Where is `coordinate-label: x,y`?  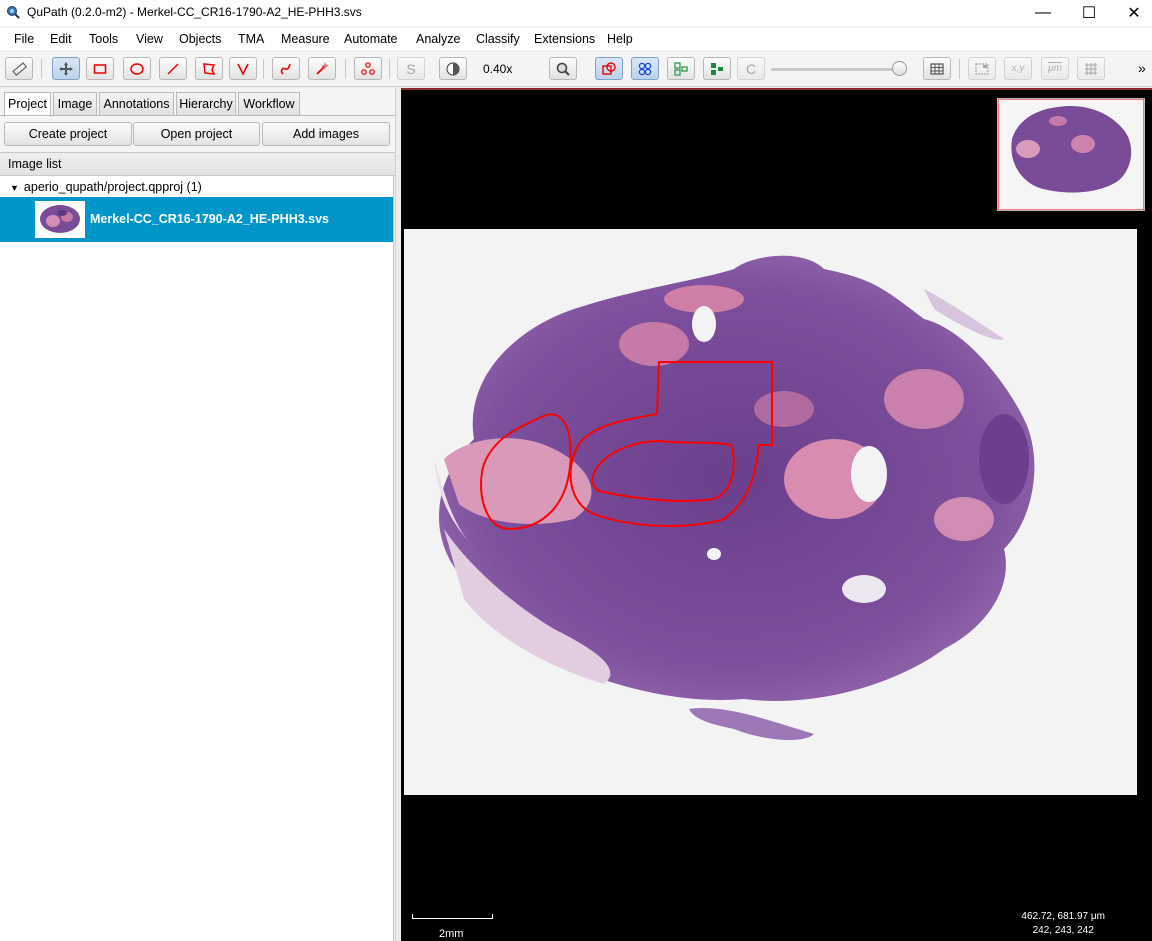
coordinate-label: x,y is located at coordinates (1018, 68).